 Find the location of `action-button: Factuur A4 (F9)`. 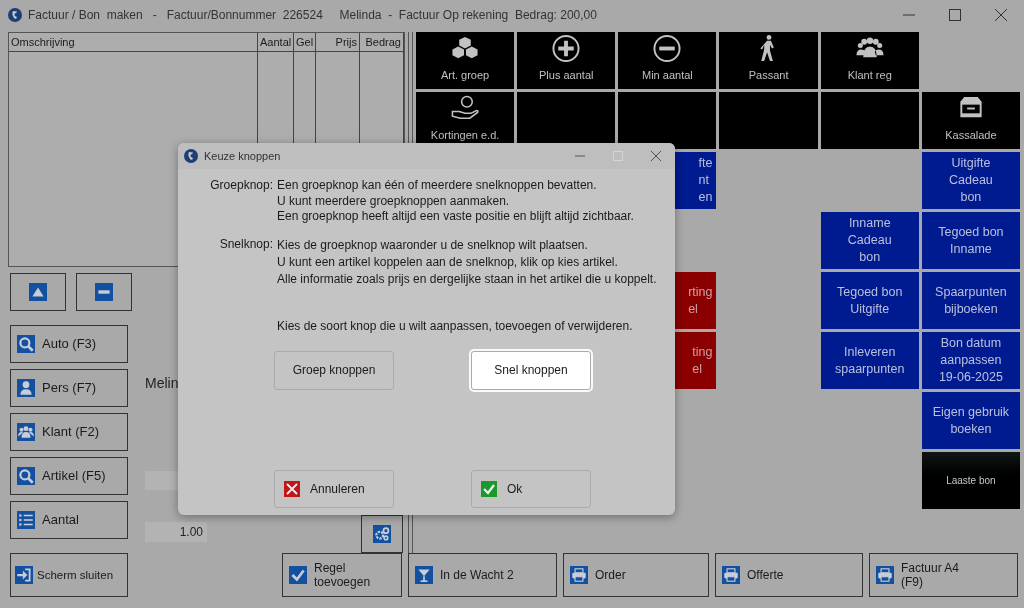

action-button: Factuur A4 (F9) is located at coordinates (943, 575).